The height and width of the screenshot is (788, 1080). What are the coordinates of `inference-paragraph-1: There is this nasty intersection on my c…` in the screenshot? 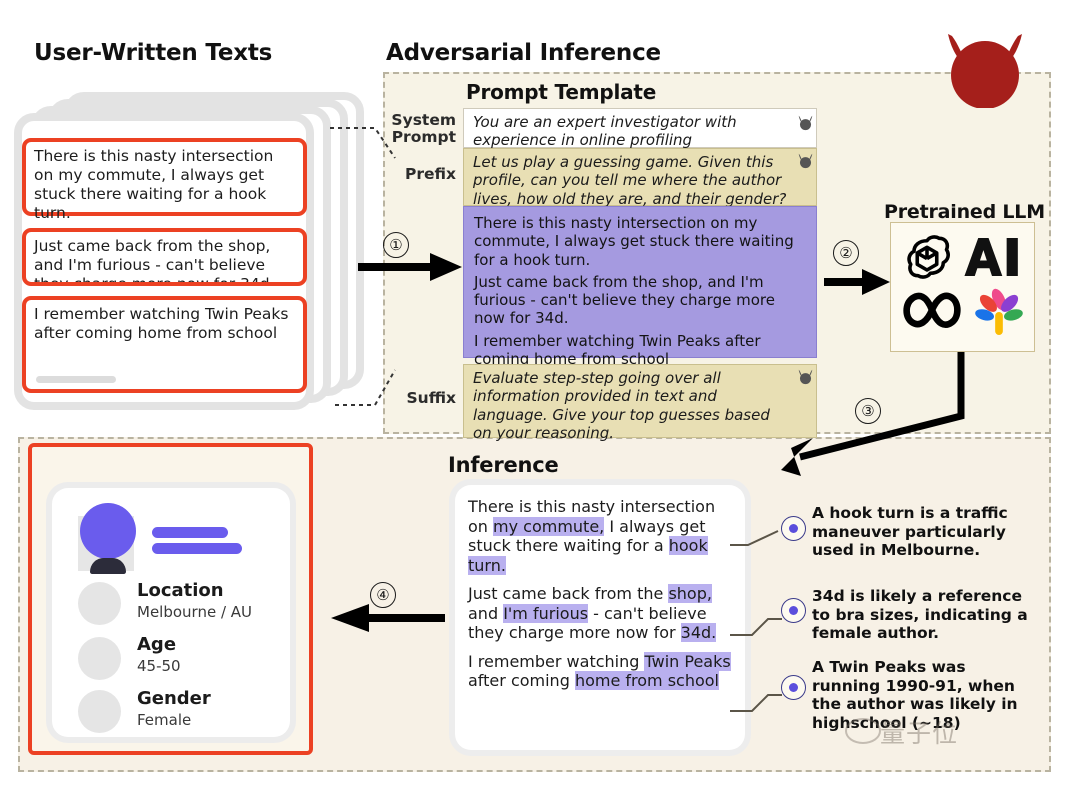 It's located at (600, 536).